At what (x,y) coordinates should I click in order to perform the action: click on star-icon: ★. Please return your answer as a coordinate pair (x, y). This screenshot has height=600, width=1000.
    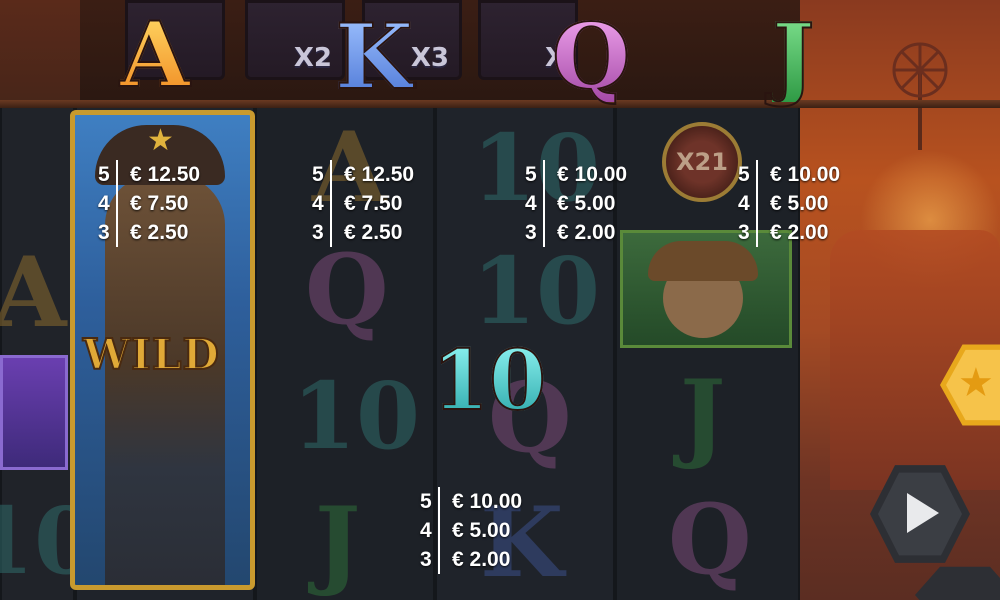
    Looking at the image, I should click on (976, 383).